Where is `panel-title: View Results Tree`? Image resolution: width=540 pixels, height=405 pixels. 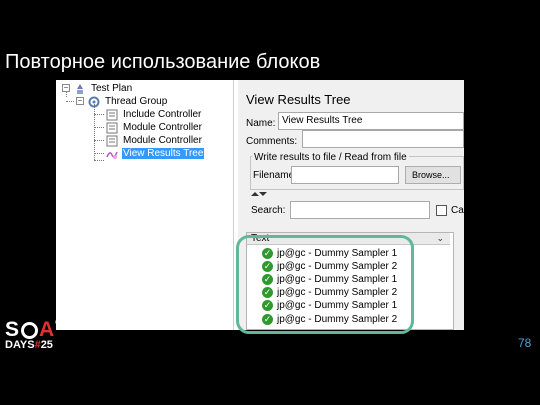
panel-title: View Results Tree is located at coordinates (298, 99).